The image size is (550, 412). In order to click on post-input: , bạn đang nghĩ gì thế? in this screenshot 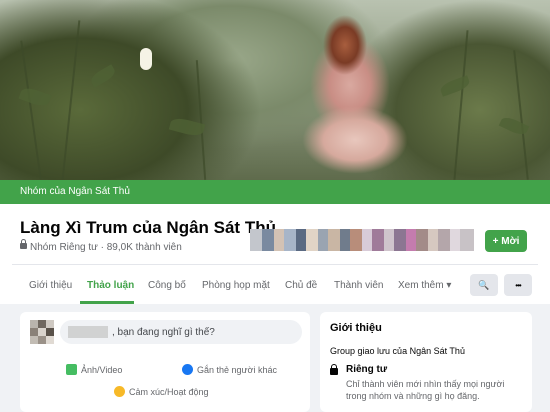, I will do `click(181, 332)`.